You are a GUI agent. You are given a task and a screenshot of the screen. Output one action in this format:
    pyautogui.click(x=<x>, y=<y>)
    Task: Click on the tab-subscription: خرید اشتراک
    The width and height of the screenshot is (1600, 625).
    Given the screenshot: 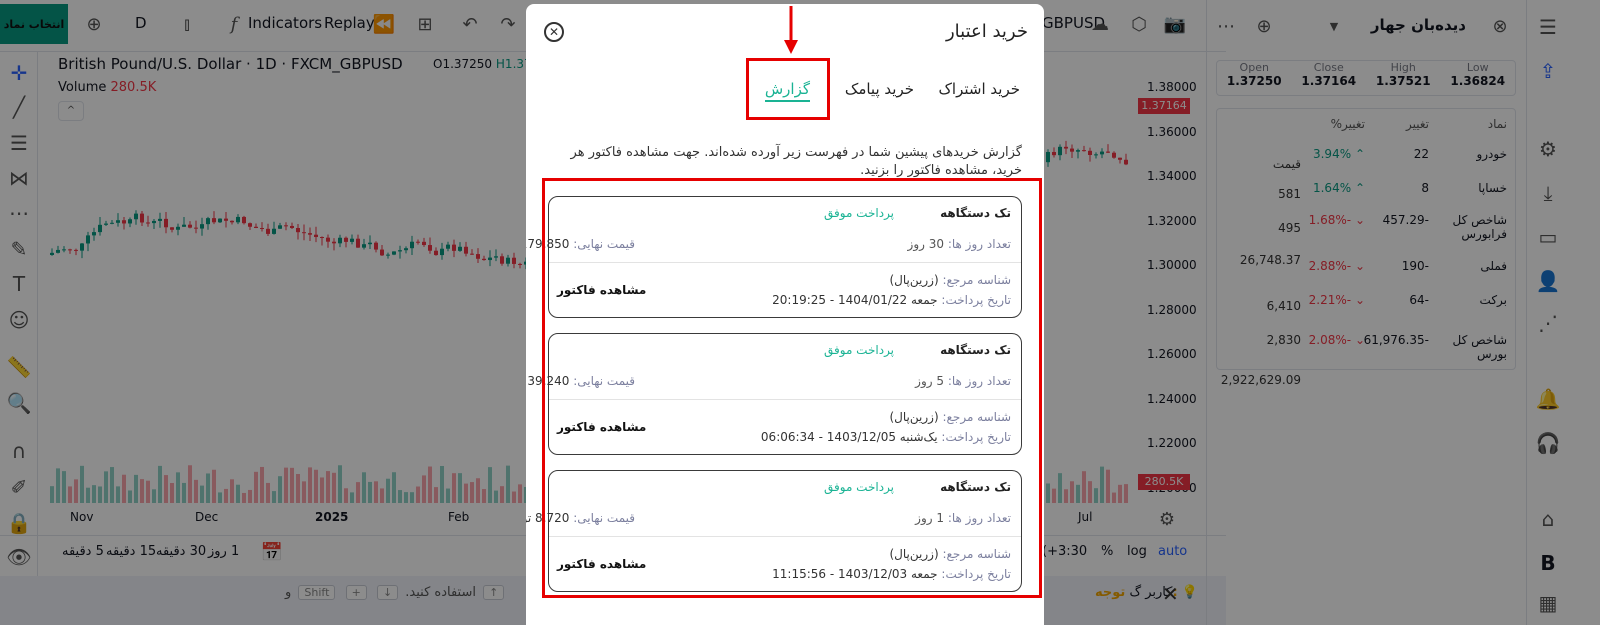 What is the action you would take?
    pyautogui.click(x=980, y=89)
    